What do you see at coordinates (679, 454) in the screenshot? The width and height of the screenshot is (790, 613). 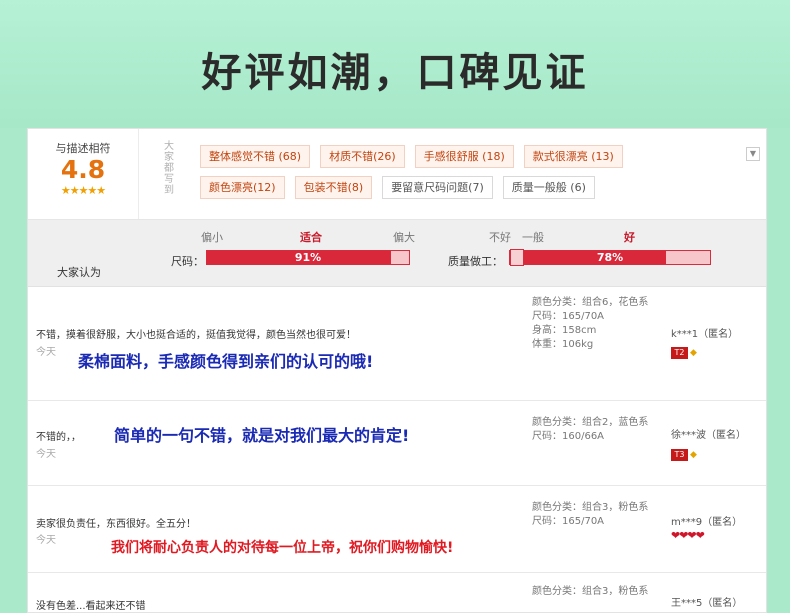 I see `level-badge-icon: T3` at bounding box center [679, 454].